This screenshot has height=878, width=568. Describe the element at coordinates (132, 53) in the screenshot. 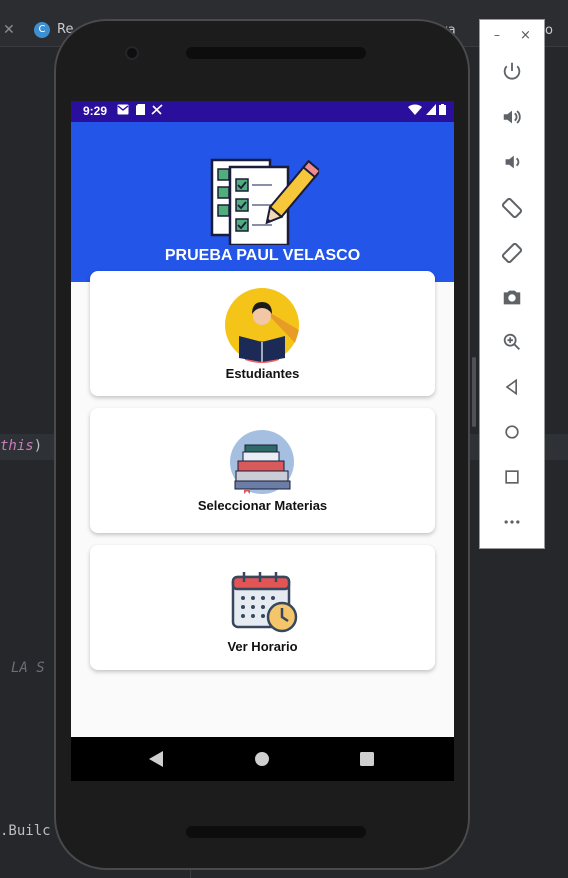

I see `front-camera` at that location.